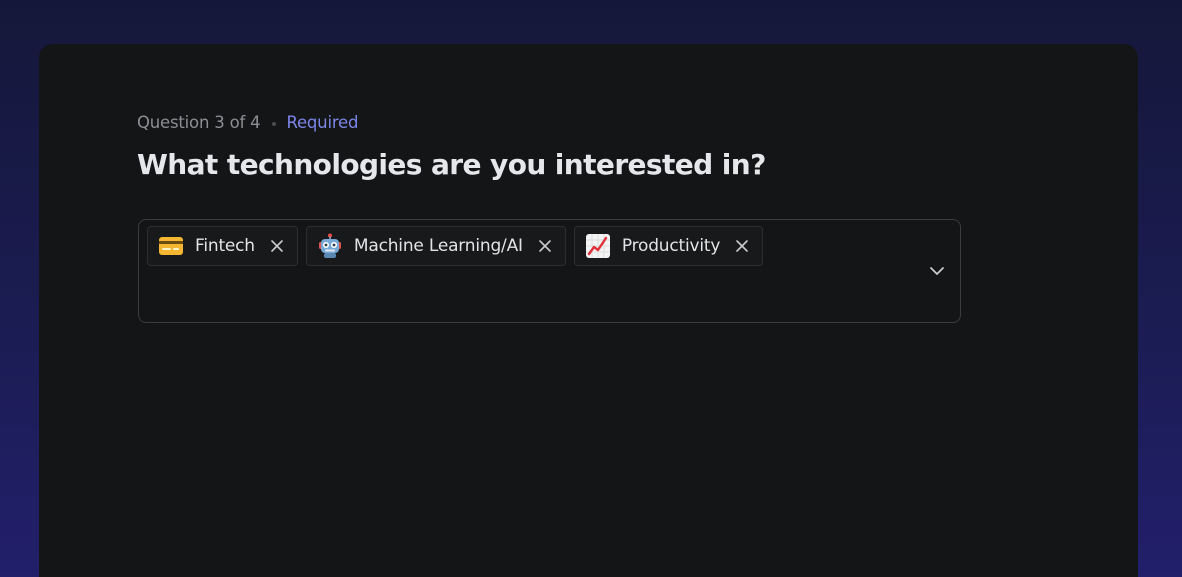 The image size is (1182, 577). What do you see at coordinates (451, 164) in the screenshot?
I see `question-title: What technologies are you interested in?` at bounding box center [451, 164].